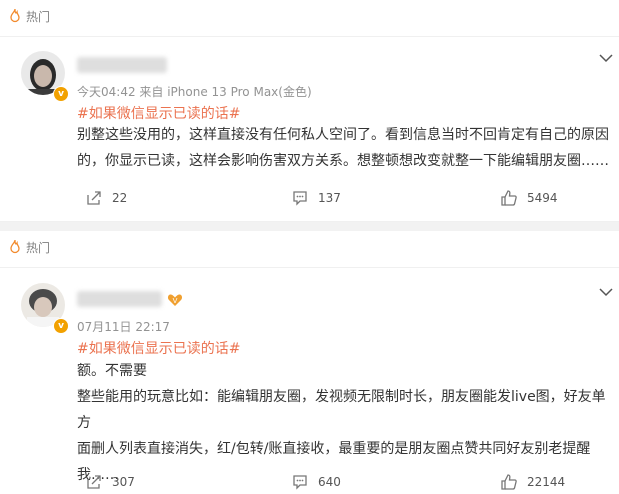 The height and width of the screenshot is (494, 619). I want to click on post-text-line: 额。不需要, so click(112, 371).